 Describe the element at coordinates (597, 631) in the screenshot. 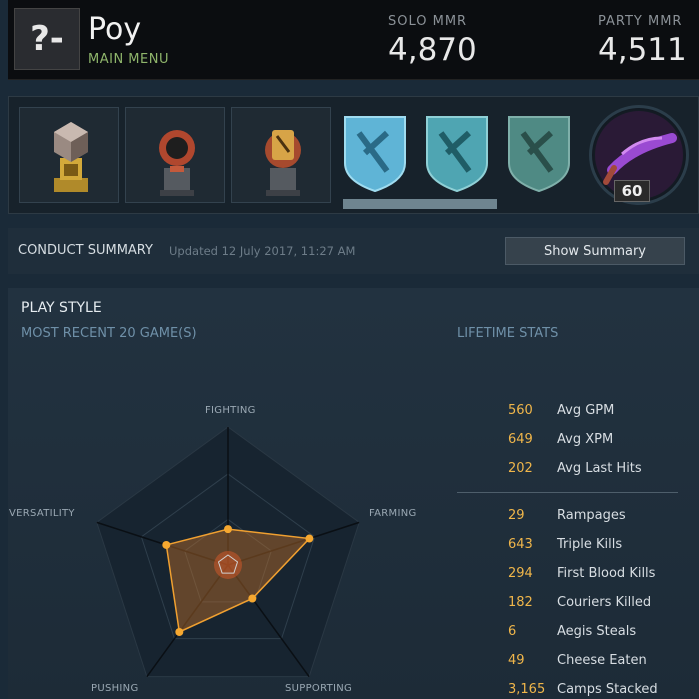

I see `stat-label: Aegis Steals` at that location.